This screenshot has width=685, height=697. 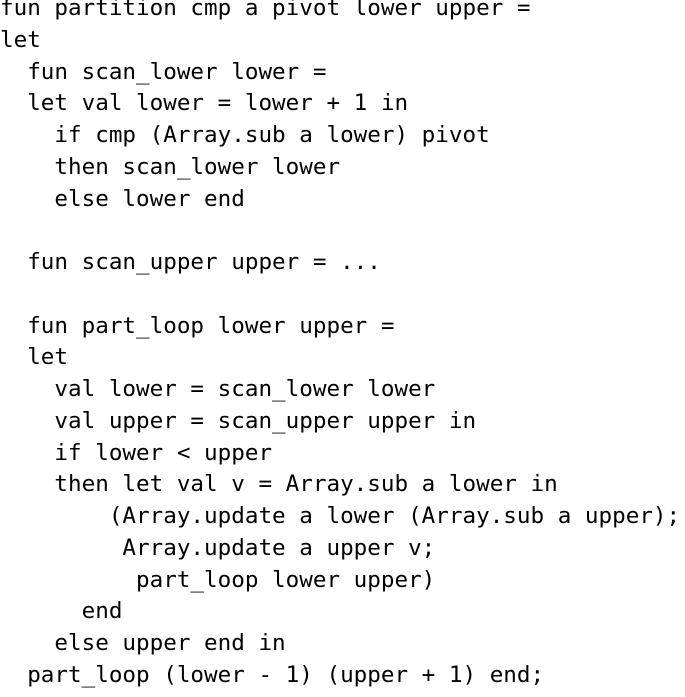 I want to click on code-line: end, so click(x=61, y=611).